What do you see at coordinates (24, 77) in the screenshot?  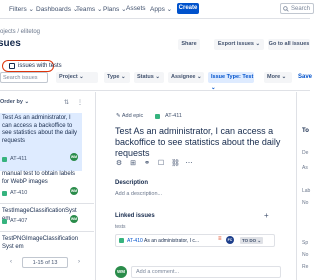 I see `search-issues-input: Search issues` at bounding box center [24, 77].